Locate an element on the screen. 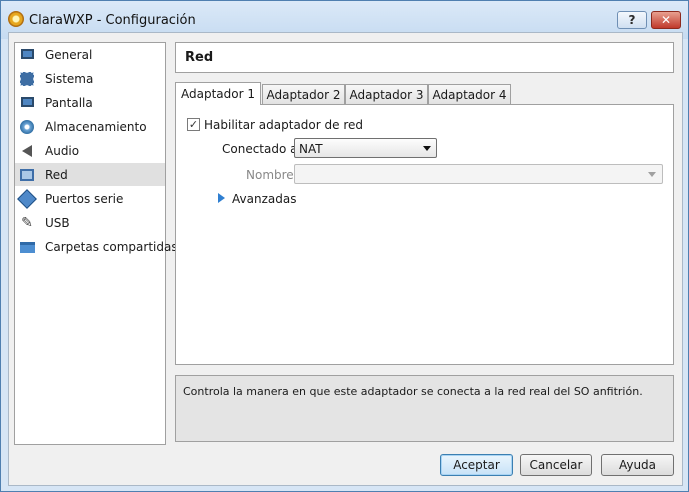 This screenshot has height=492, width=689. monitor-icon is located at coordinates (27, 55).